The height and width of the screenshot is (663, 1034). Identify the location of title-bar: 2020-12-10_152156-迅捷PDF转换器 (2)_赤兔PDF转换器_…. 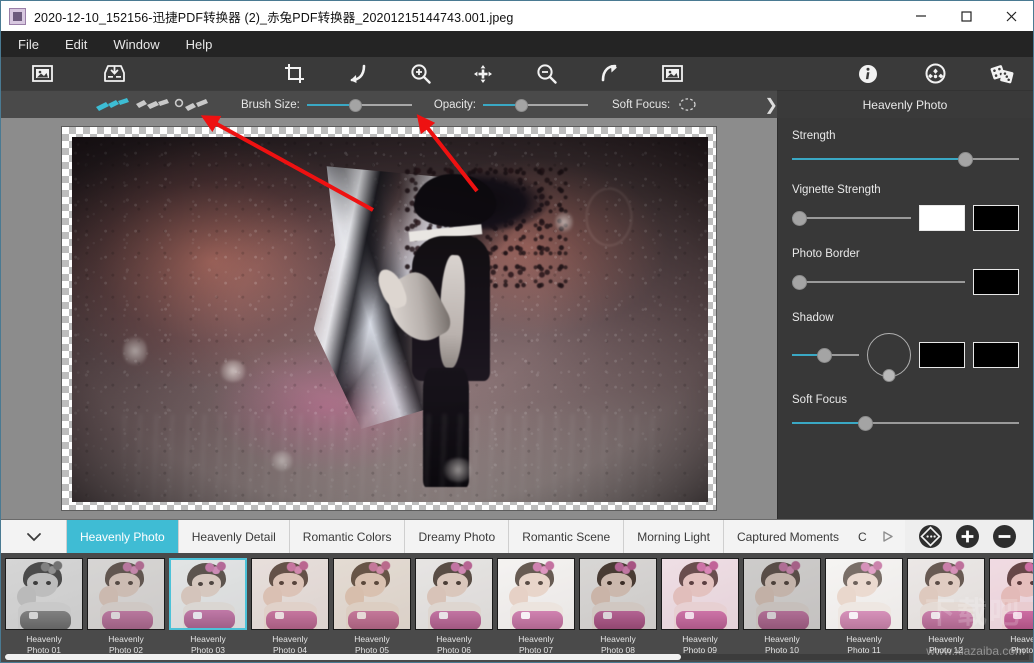
(517, 16).